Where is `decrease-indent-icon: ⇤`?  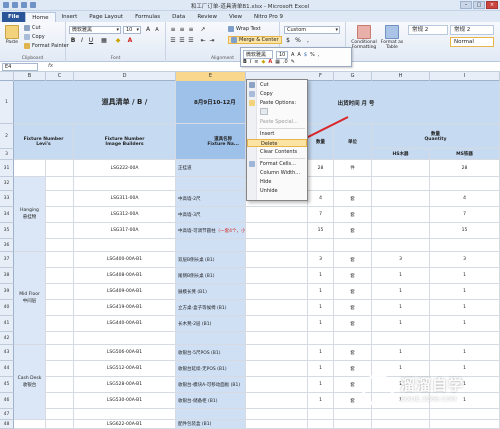
decrease-indent-icon: ⇤ is located at coordinates (203, 41).